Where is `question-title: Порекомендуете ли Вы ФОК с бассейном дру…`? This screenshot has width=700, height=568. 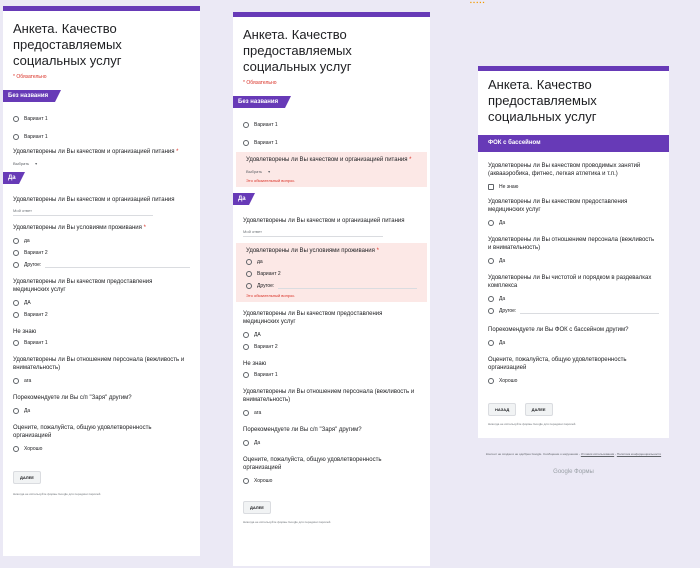 question-title: Порекомендуете ли Вы ФОК с бассейном дру… is located at coordinates (558, 330).